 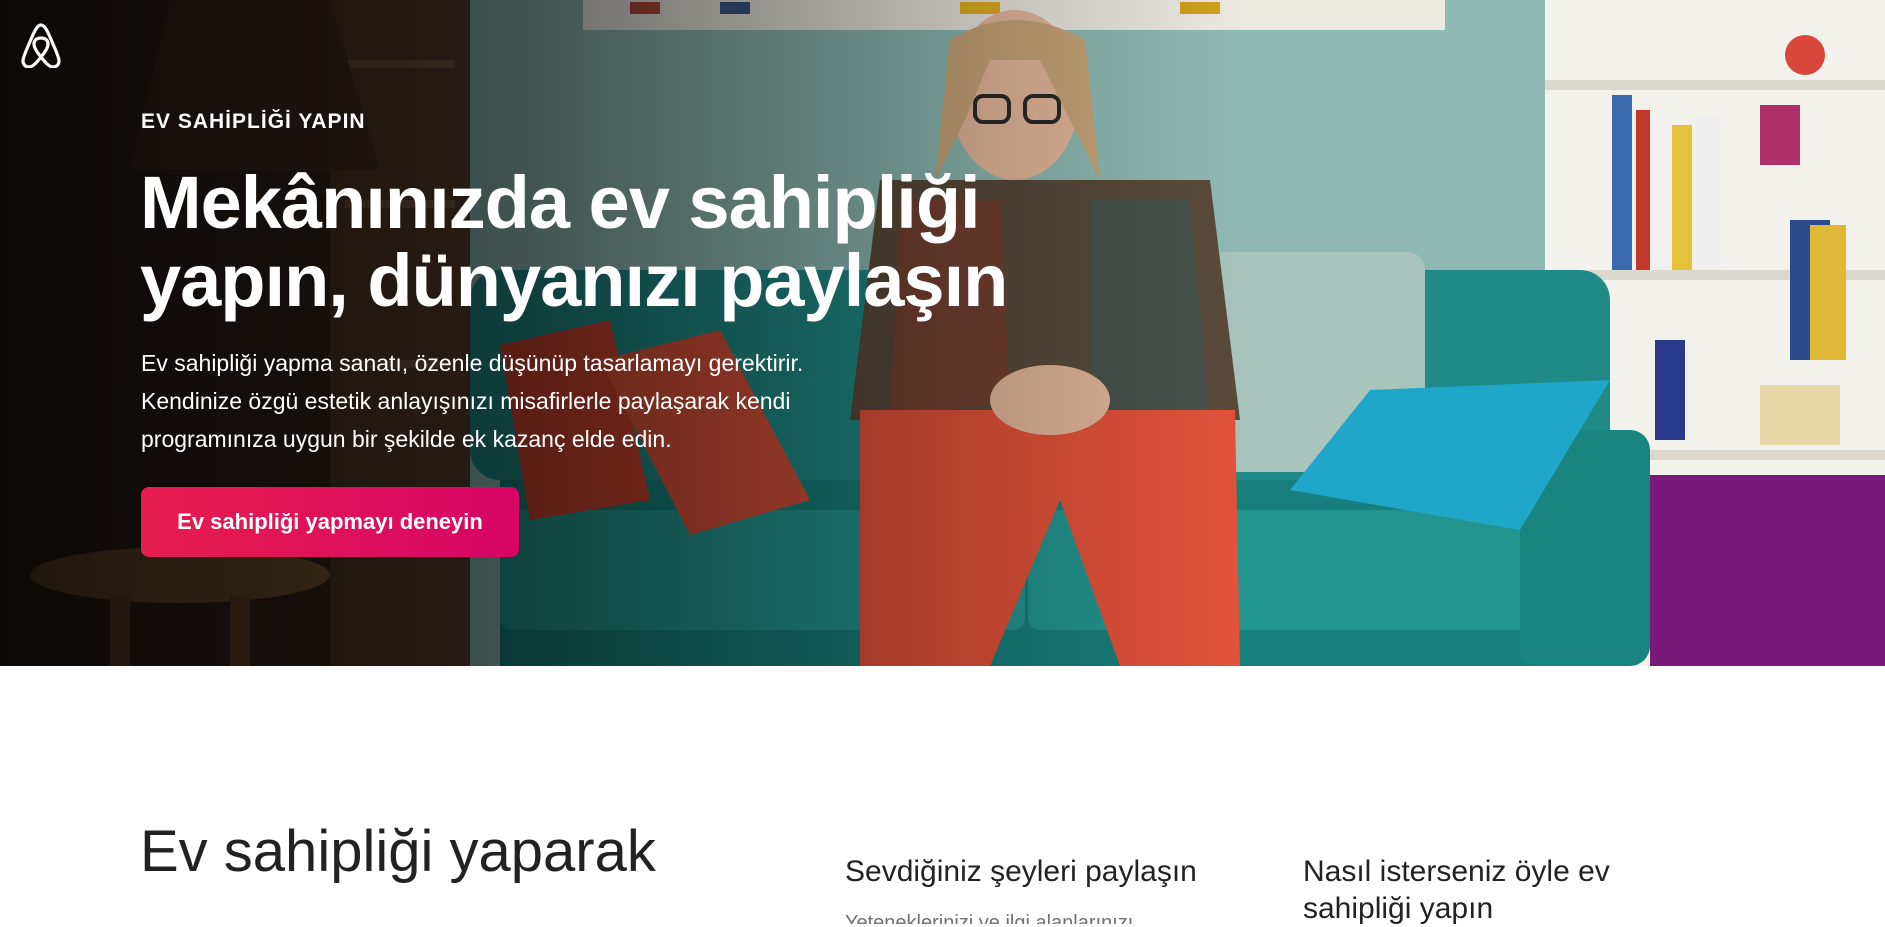 I want to click on hero-eyebrow: EV SAHİPLİĞİ YAPIN, so click(x=253, y=121).